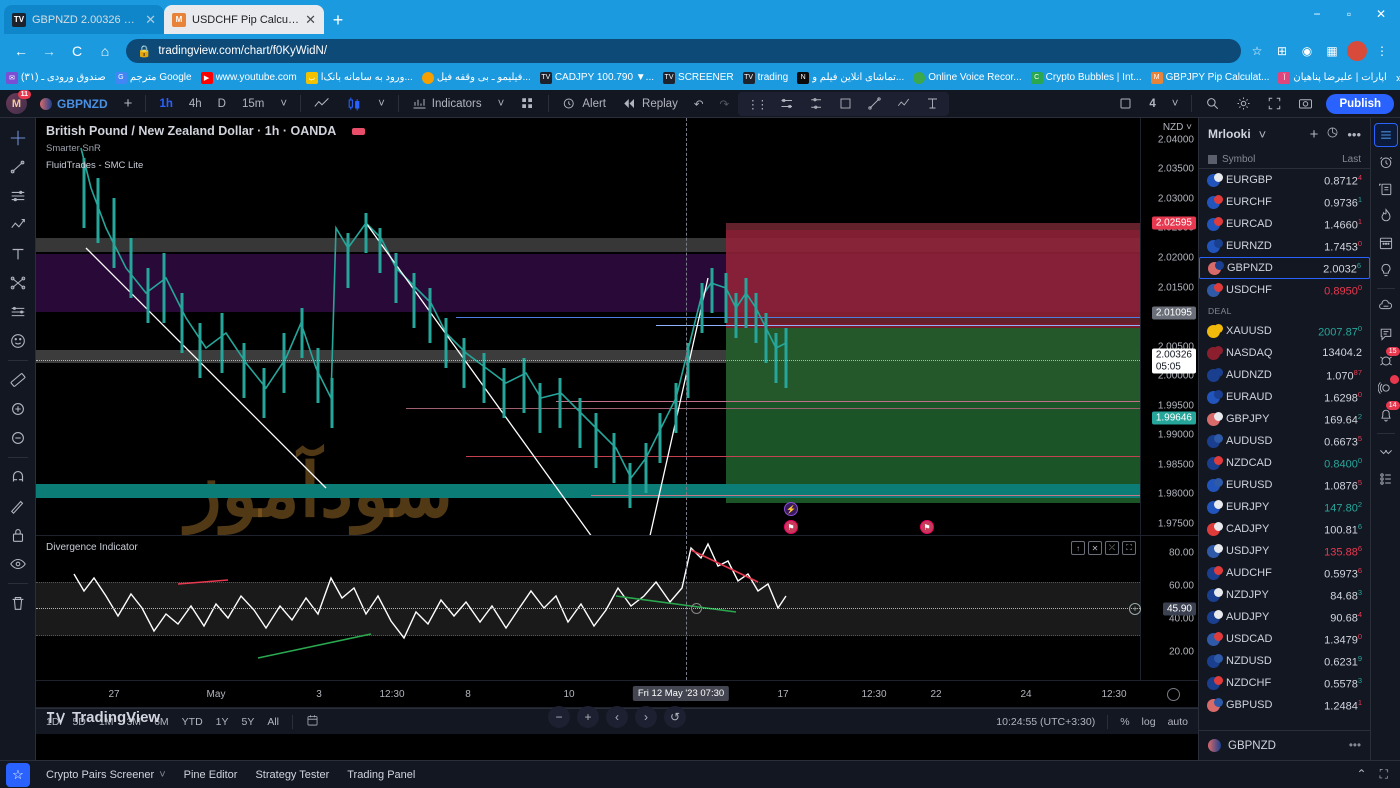 Image resolution: width=1400 pixels, height=788 pixels. I want to click on reset-view-button: ↺, so click(675, 717).